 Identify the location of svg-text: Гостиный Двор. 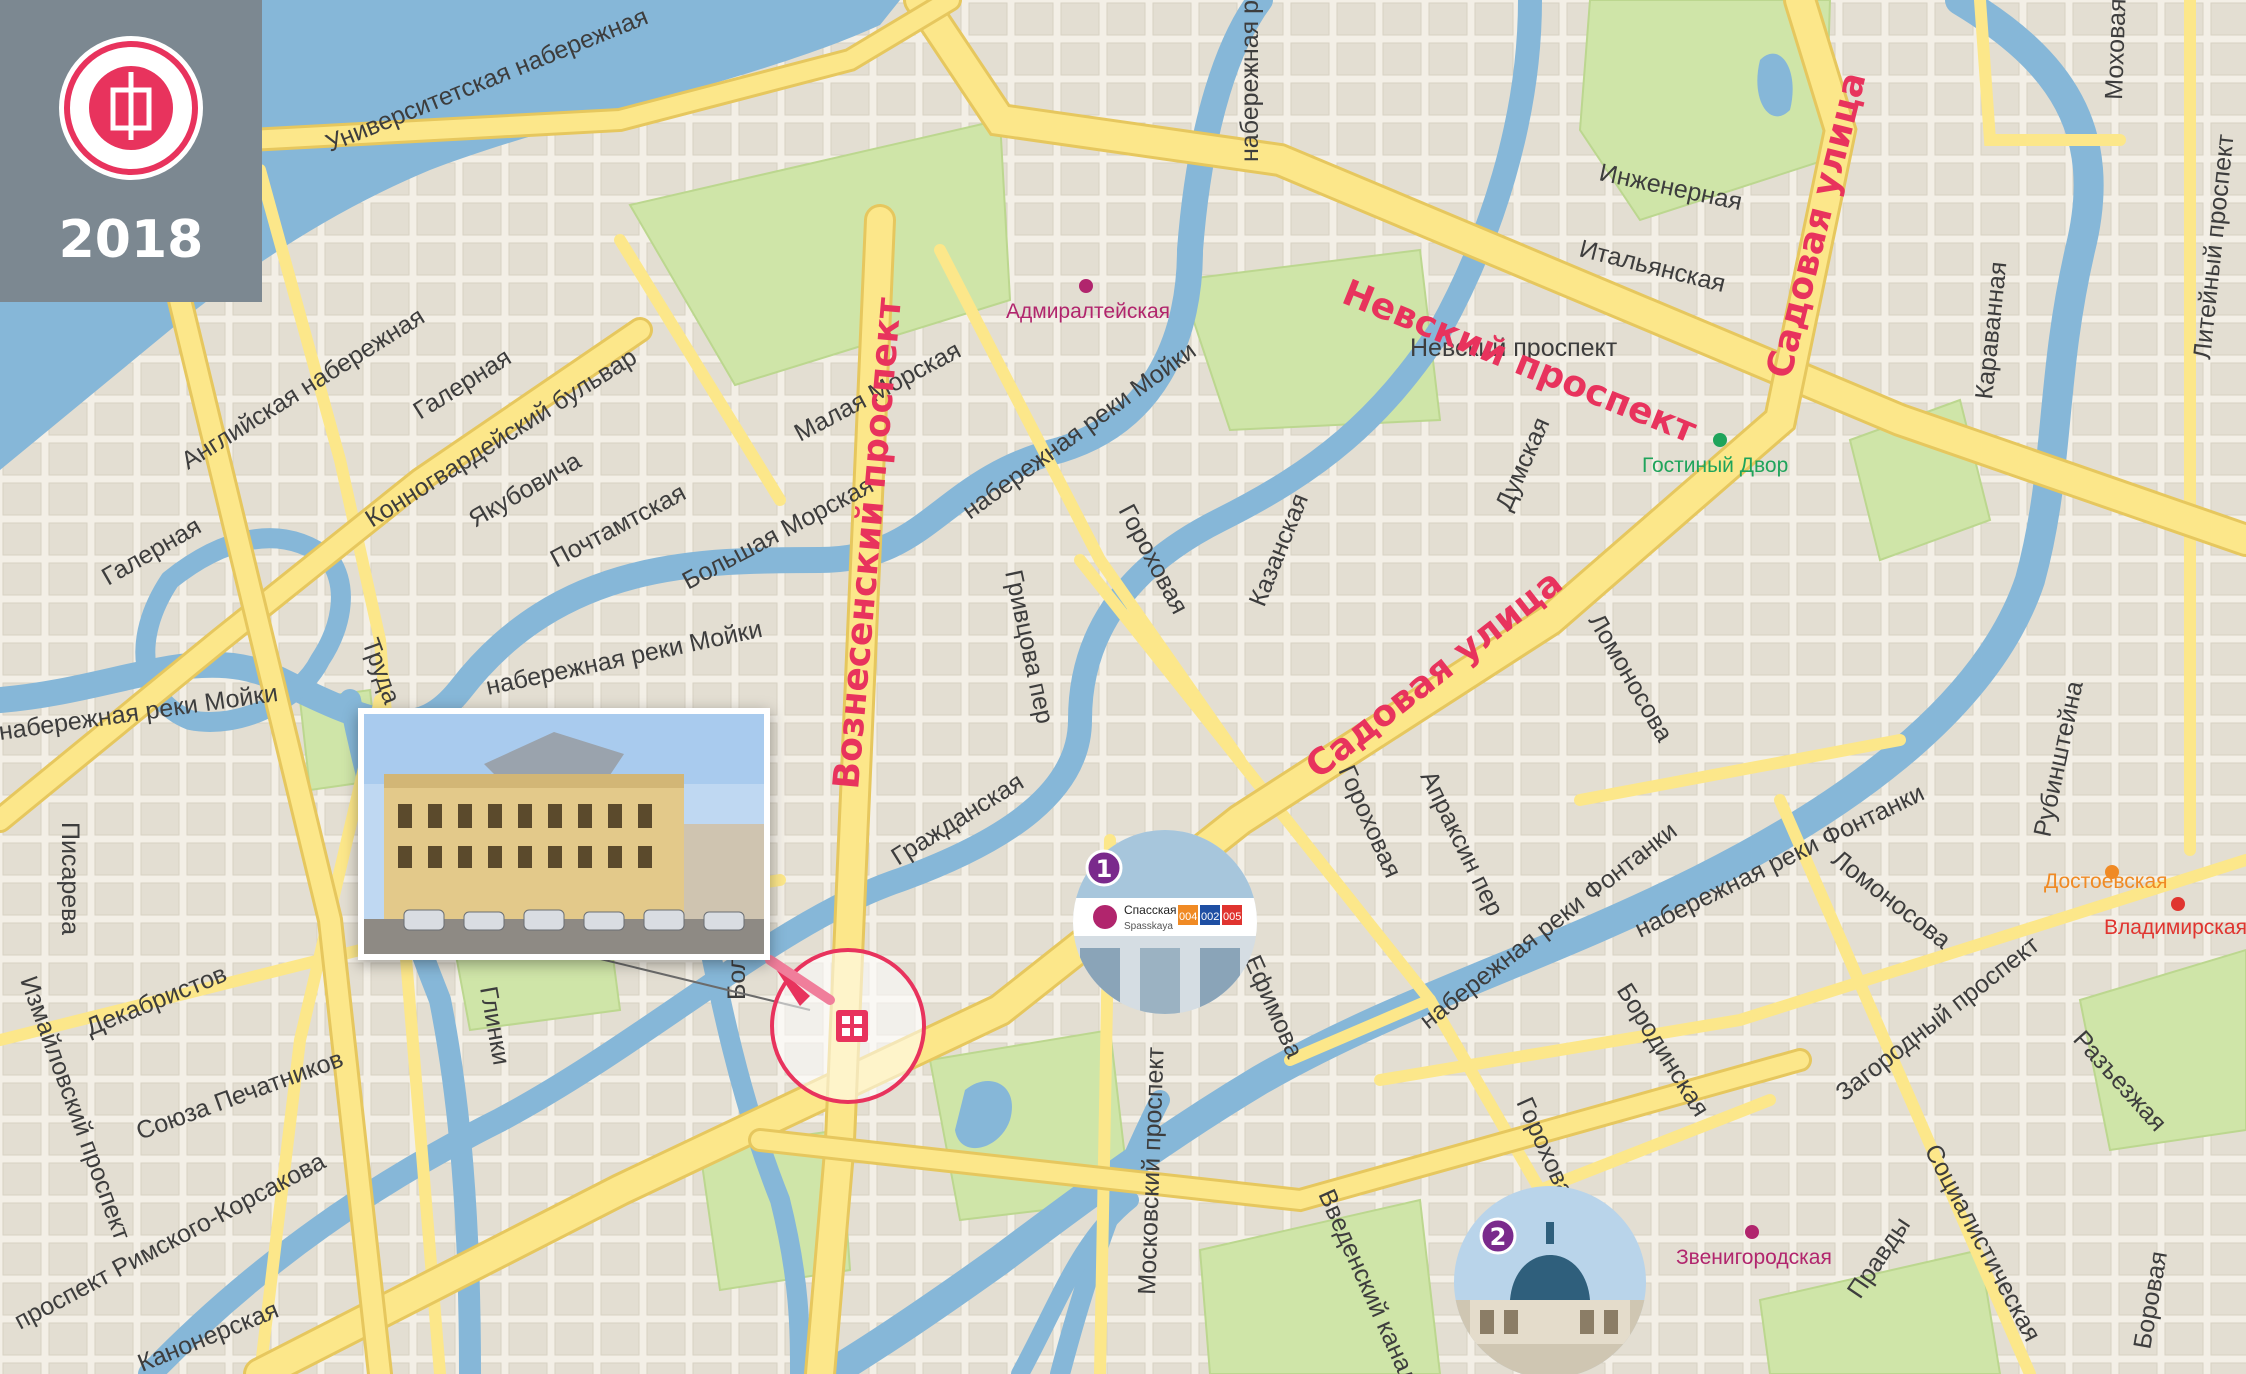
(1715, 465).